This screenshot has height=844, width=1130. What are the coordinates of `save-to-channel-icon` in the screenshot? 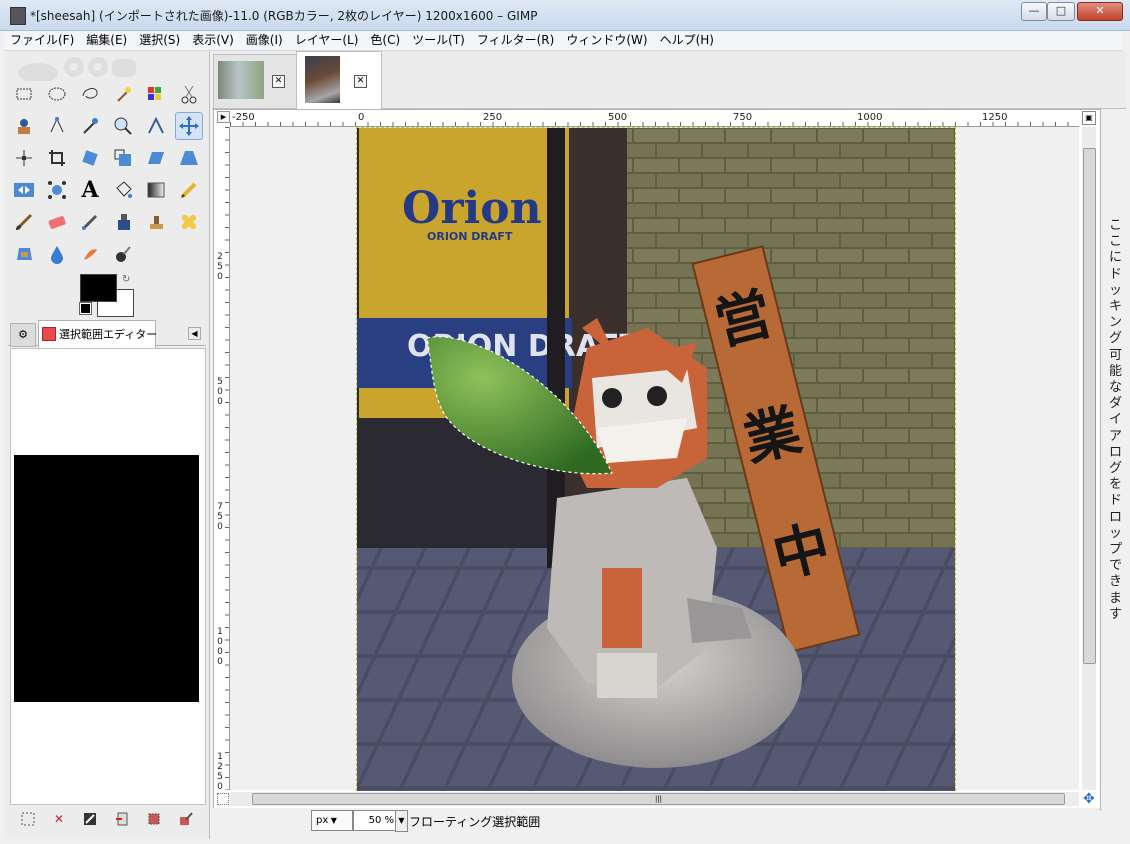 It's located at (122, 819).